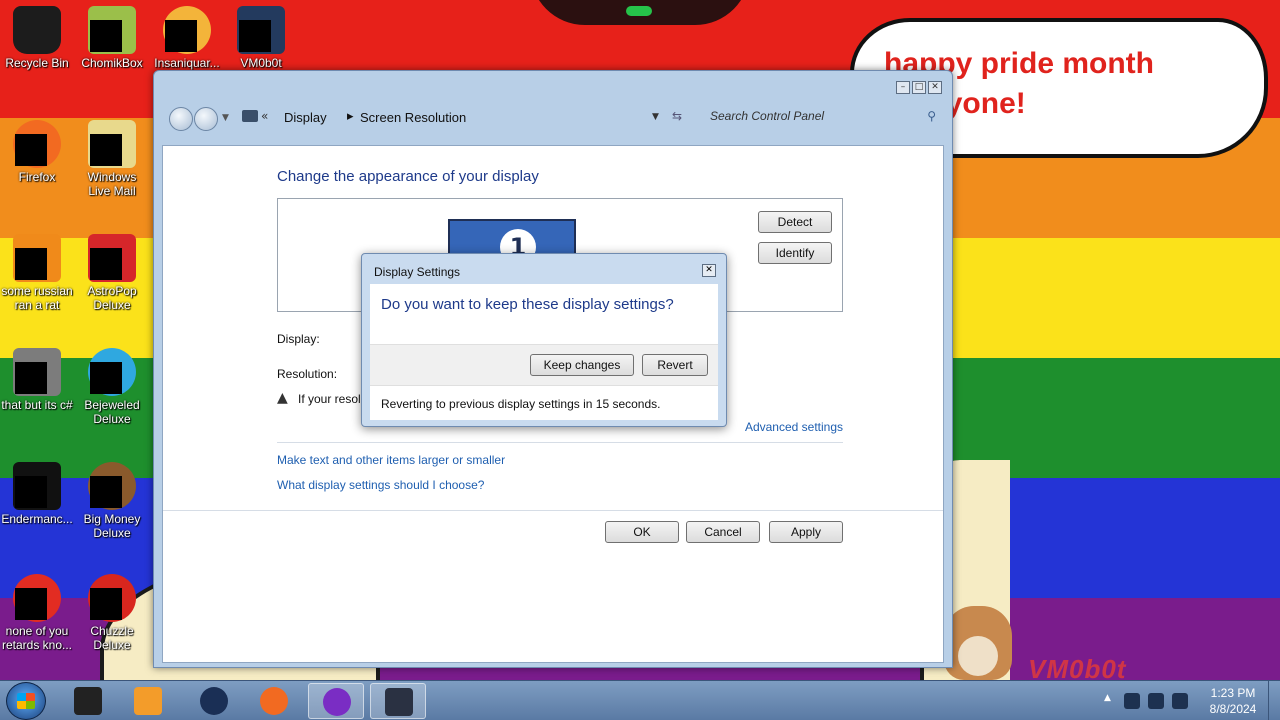 This screenshot has height=720, width=1280. What do you see at coordinates (1233, 701) in the screenshot?
I see `clock: 1:23 PM 8/8/2024` at bounding box center [1233, 701].